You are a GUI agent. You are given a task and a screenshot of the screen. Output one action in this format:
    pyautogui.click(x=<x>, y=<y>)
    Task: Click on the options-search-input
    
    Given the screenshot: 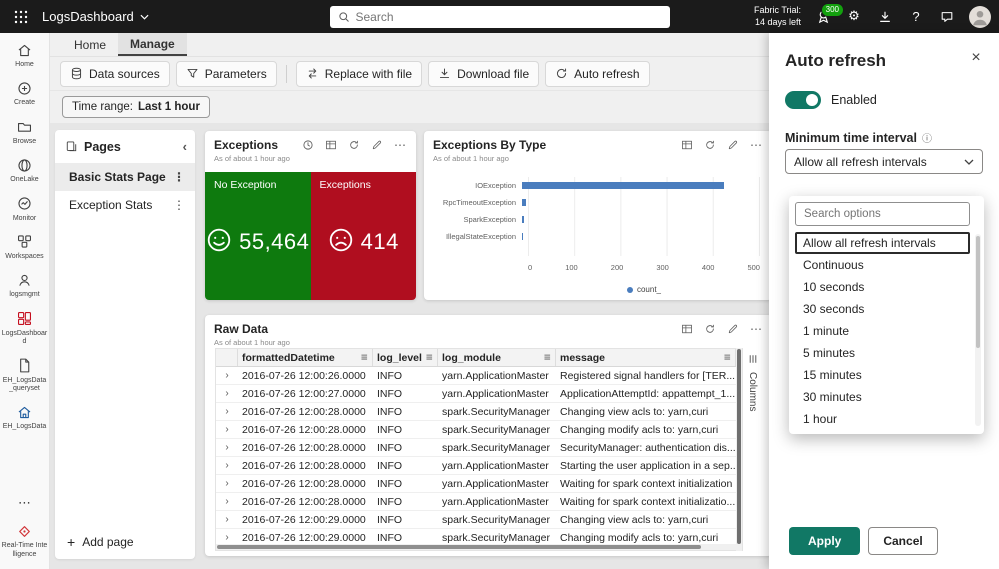 What is the action you would take?
    pyautogui.click(x=882, y=214)
    